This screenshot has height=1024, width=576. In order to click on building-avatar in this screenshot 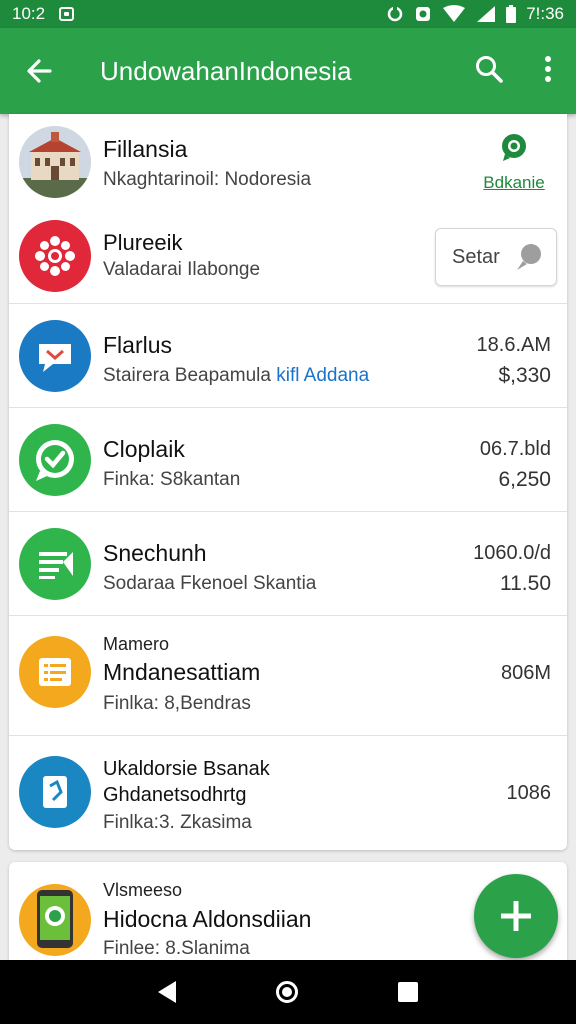, I will do `click(55, 162)`.